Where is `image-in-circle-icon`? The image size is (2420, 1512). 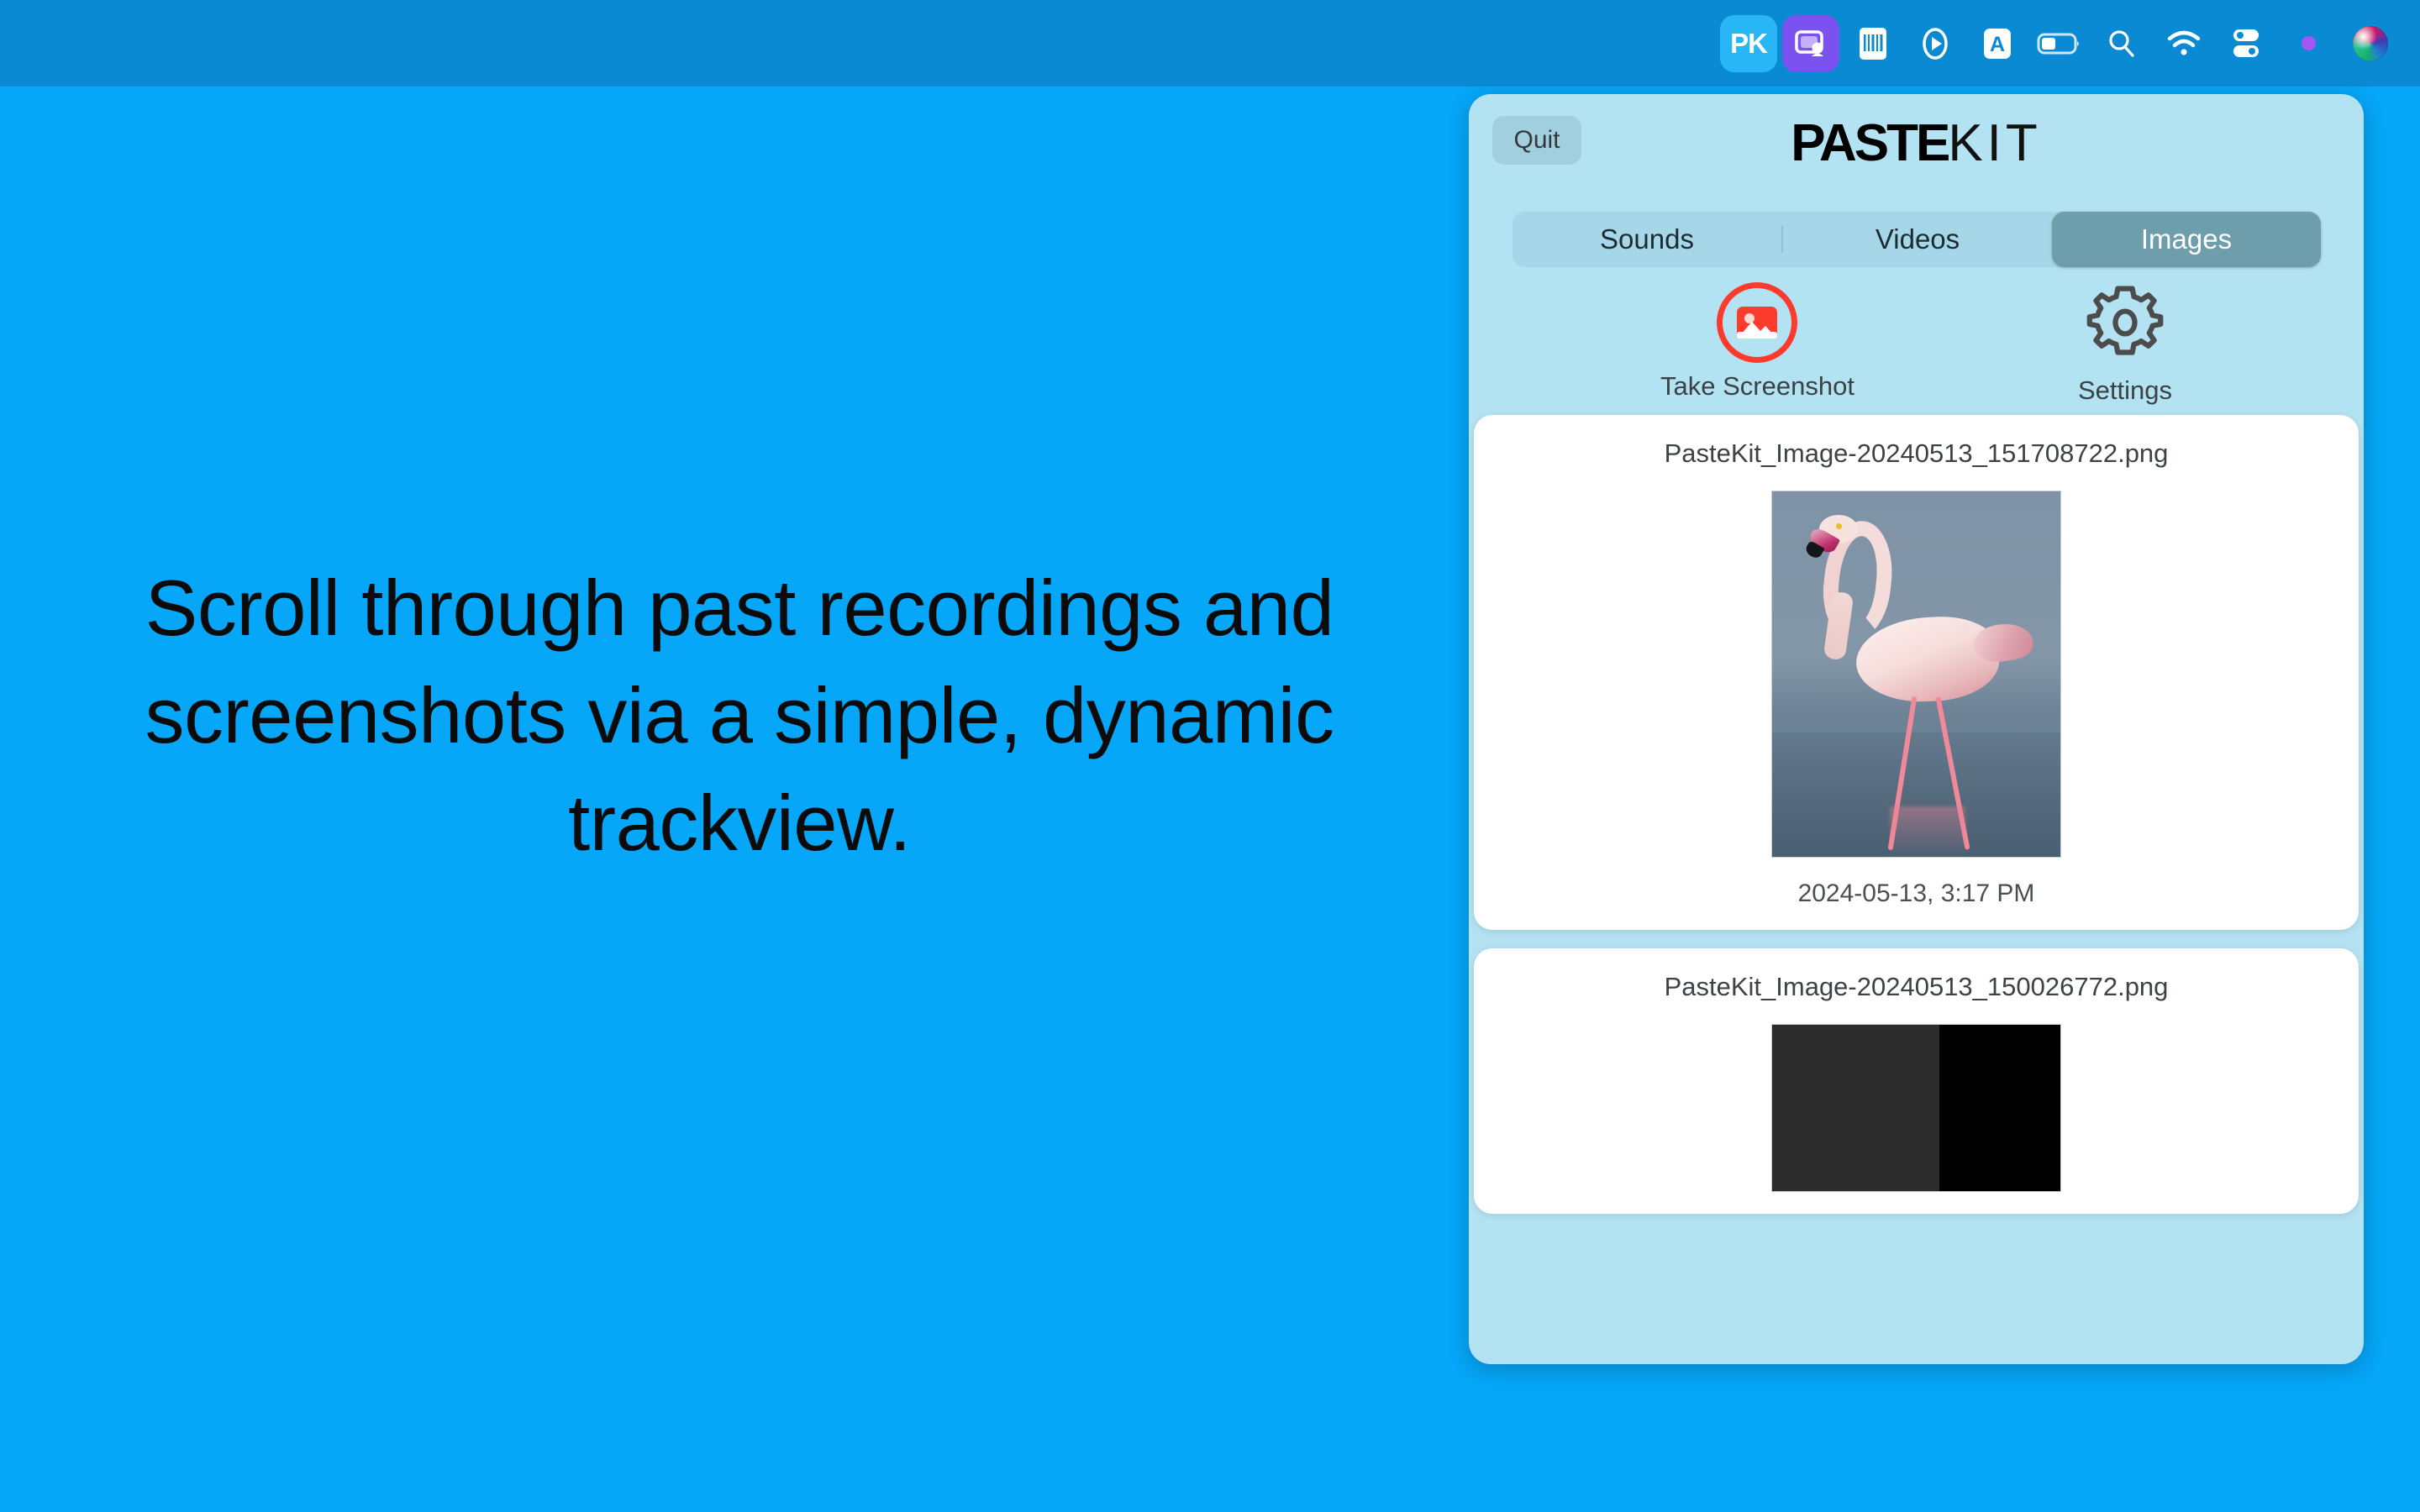
image-in-circle-icon is located at coordinates (1757, 322).